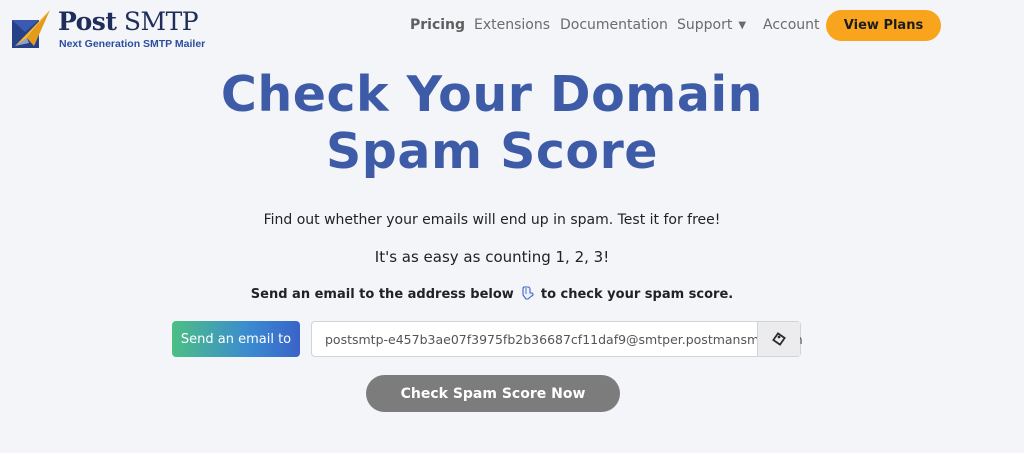 The width and height of the screenshot is (1024, 453). I want to click on caret-down-icon: ▼, so click(742, 25).